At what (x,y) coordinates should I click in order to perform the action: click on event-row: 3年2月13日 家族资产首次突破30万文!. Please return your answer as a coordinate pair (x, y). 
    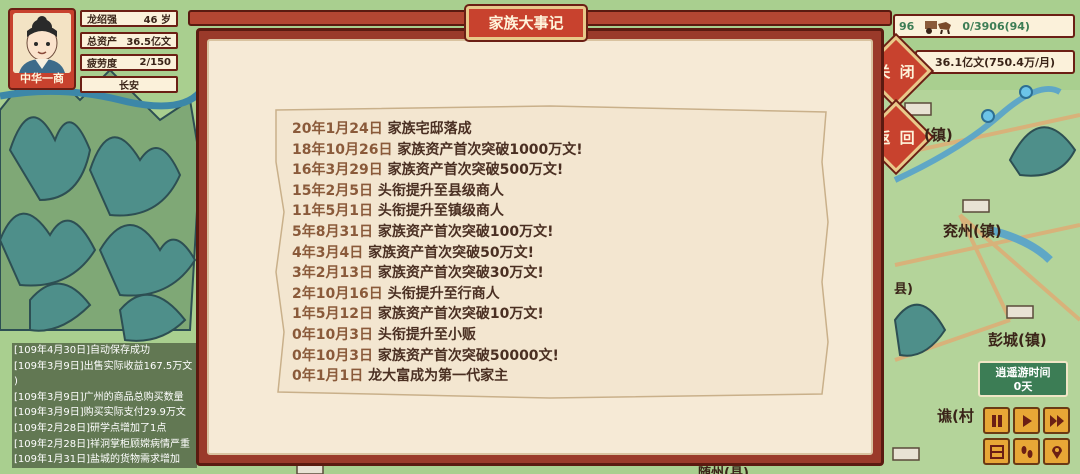
    Looking at the image, I should click on (552, 273).